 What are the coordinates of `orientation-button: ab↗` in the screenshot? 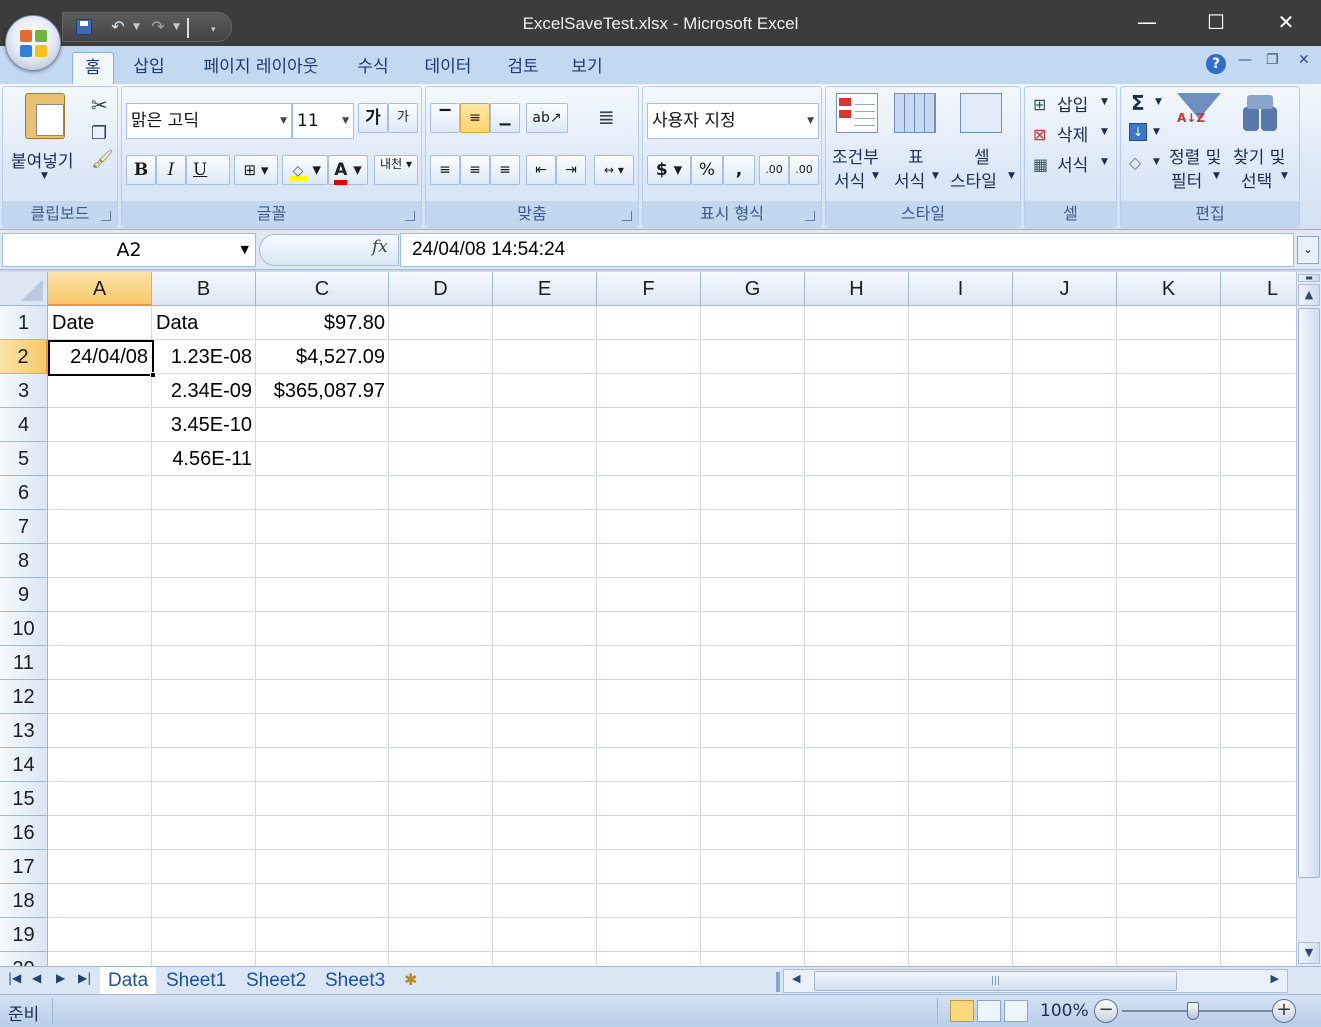 It's located at (547, 118).